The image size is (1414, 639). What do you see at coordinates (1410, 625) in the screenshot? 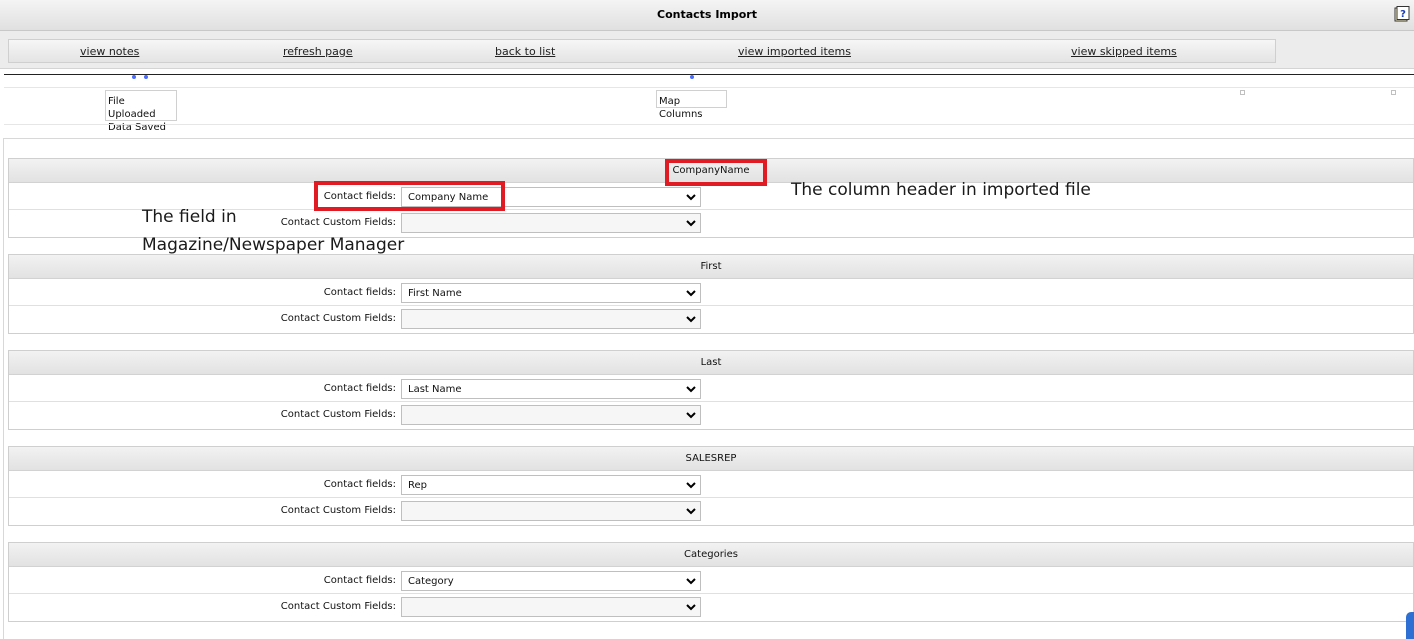
I see `scrollbar-thumb` at bounding box center [1410, 625].